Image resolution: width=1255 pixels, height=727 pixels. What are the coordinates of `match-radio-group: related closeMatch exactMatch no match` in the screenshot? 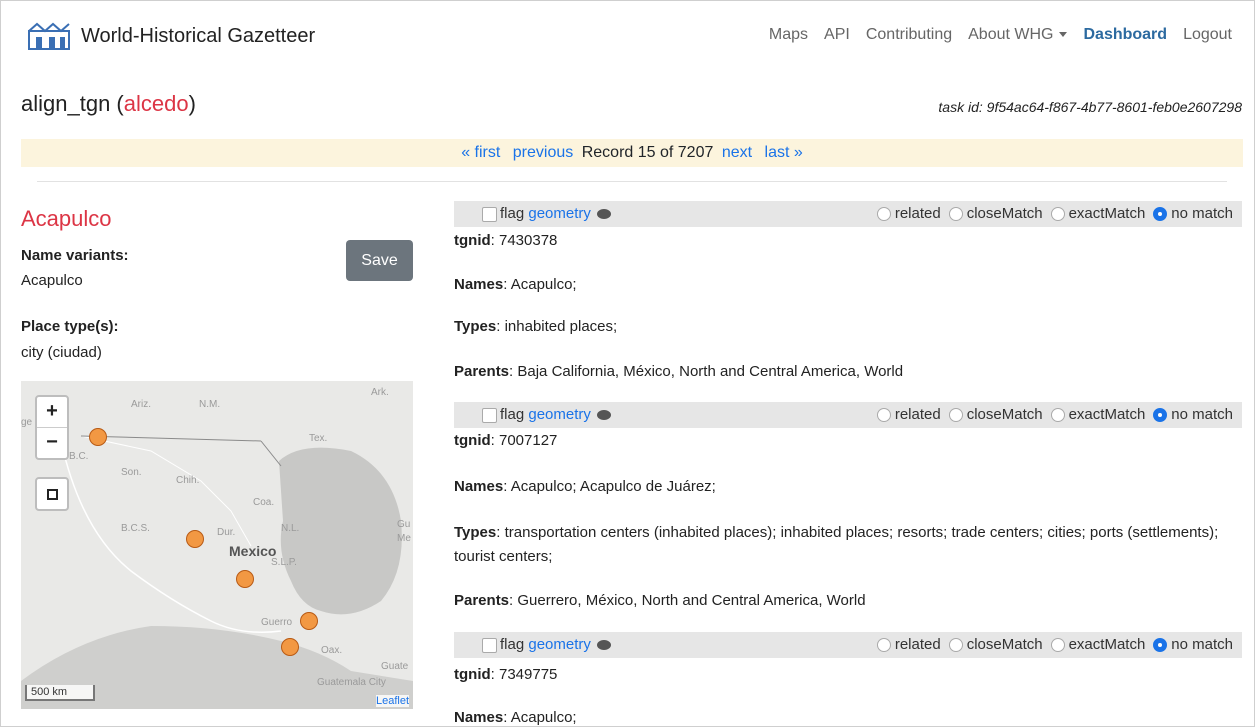 It's located at (1054, 414).